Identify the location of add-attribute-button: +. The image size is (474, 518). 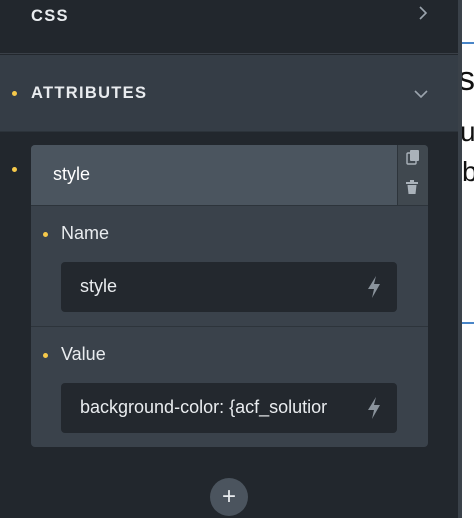
(229, 497).